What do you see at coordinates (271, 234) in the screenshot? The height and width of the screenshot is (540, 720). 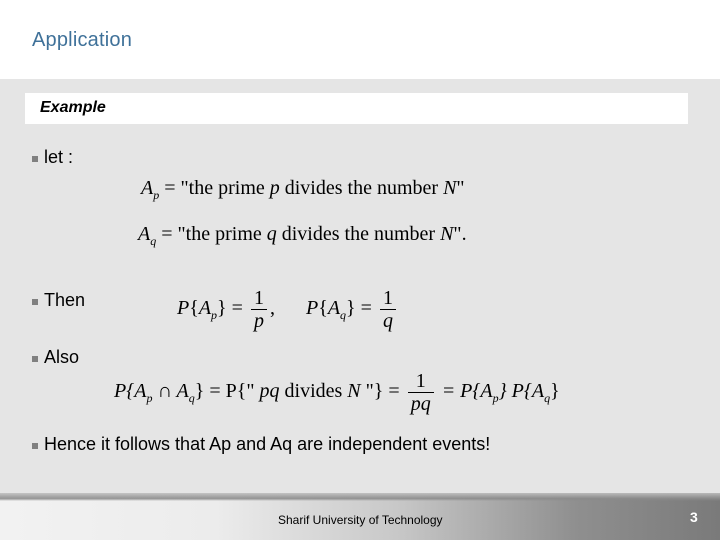 I see `eq-var: q` at bounding box center [271, 234].